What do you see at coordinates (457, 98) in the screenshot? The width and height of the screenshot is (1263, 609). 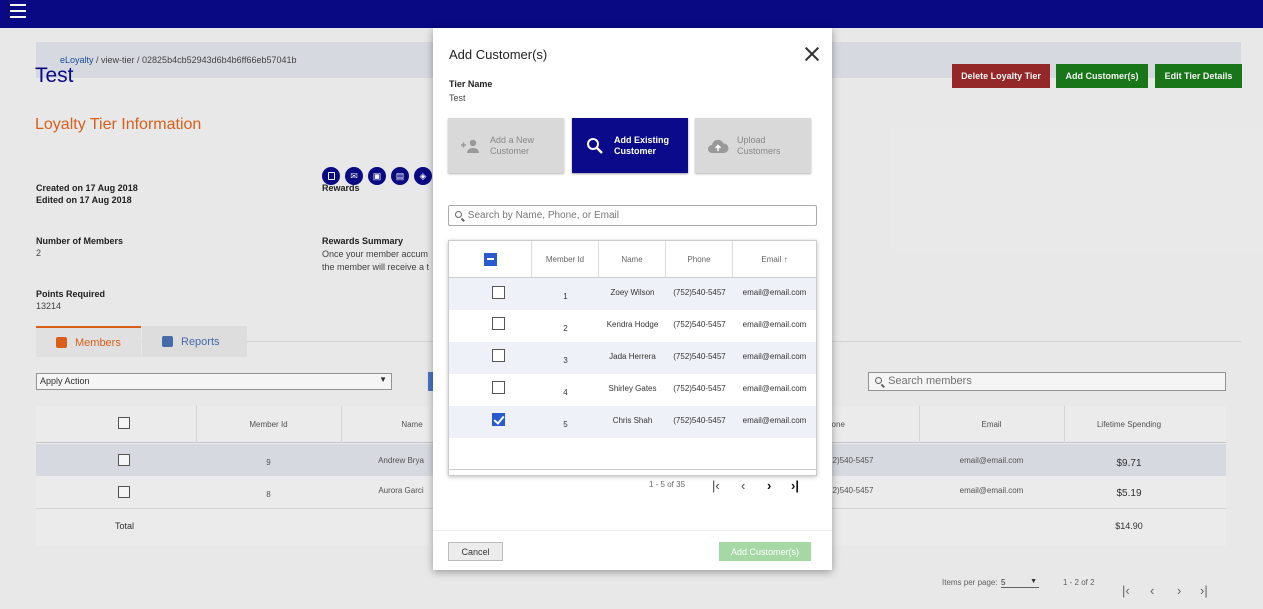 I see `tier-name-value: Test` at bounding box center [457, 98].